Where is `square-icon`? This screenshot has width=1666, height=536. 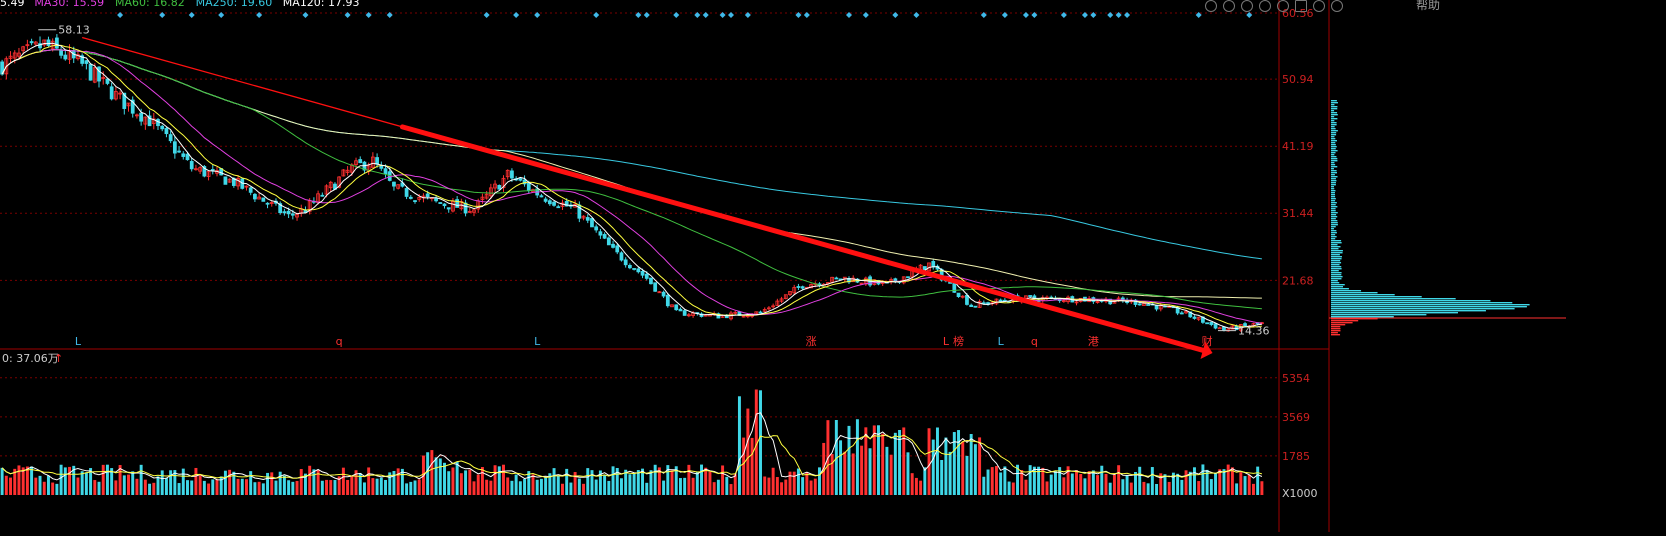 square-icon is located at coordinates (1301, 6).